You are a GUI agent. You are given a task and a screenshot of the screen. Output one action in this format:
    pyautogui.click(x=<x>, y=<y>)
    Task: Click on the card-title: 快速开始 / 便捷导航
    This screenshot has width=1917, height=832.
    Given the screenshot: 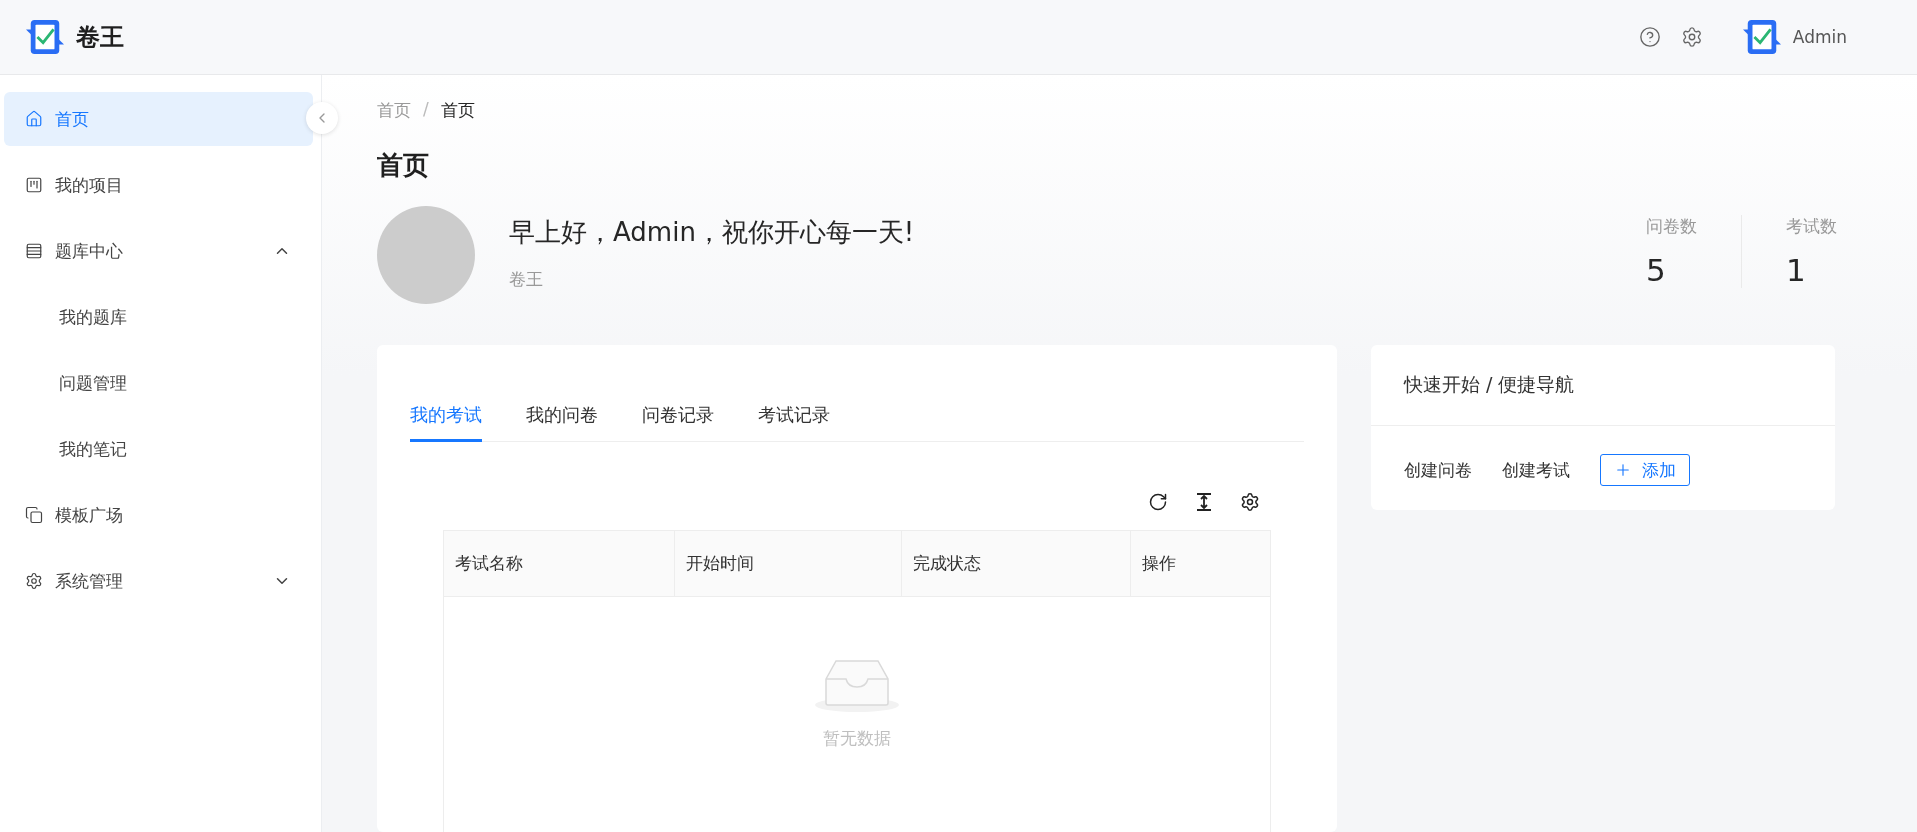 What is the action you would take?
    pyautogui.click(x=1489, y=384)
    